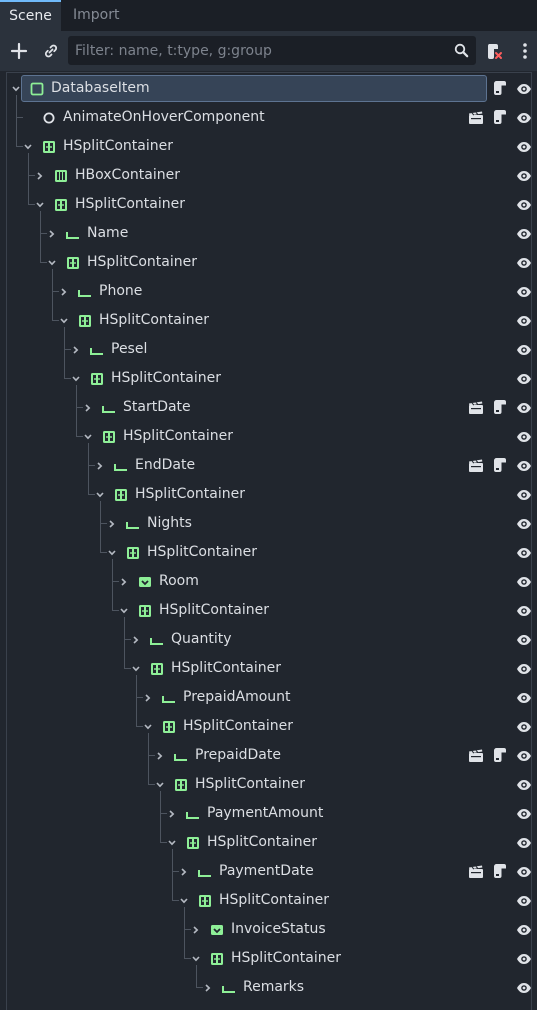 This screenshot has height=1010, width=537. Describe the element at coordinates (268, 349) in the screenshot. I see `tree-item: Pesel` at that location.